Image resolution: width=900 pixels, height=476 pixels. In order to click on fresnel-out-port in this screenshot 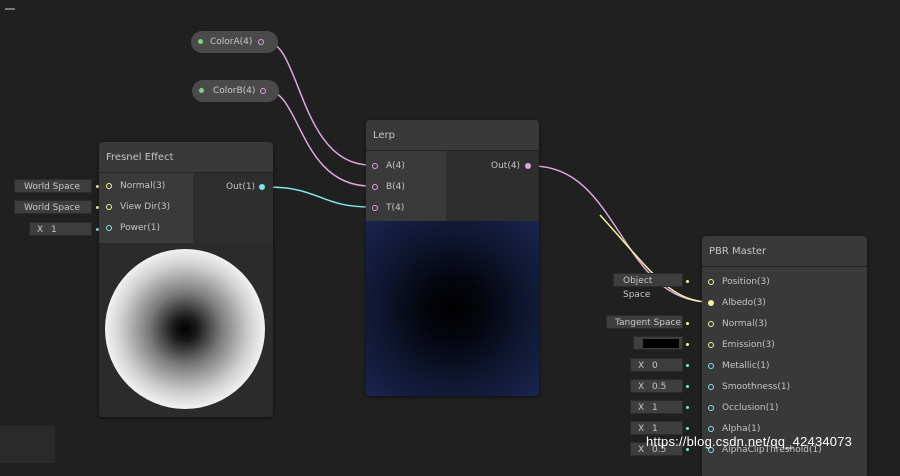, I will do `click(262, 187)`.